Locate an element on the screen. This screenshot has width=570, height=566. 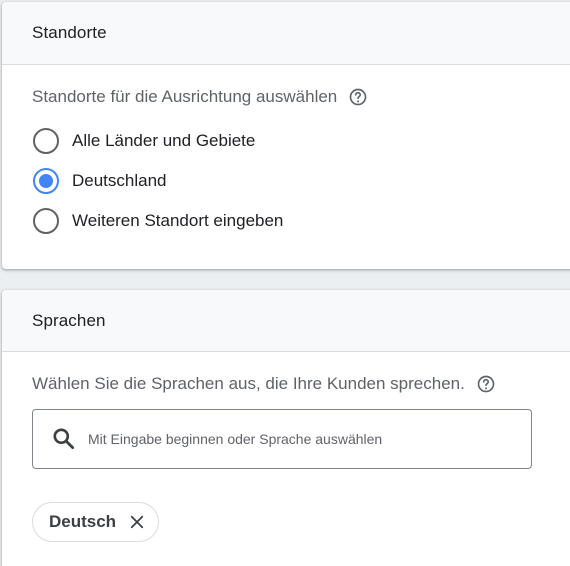
languages-header: Sprachen is located at coordinates (286, 321).